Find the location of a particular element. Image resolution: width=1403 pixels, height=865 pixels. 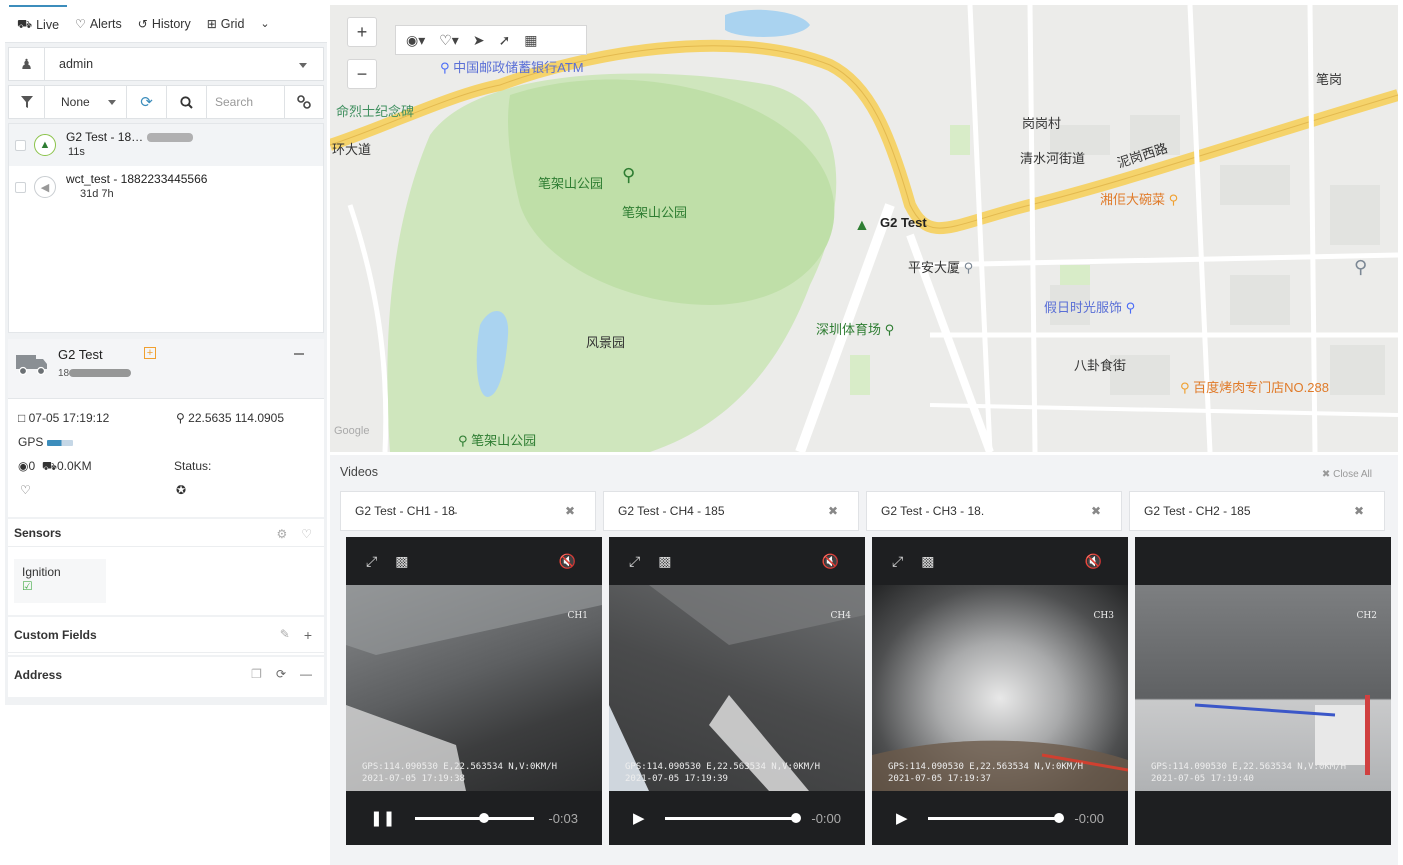

video-tab-ch3: G2 Test - CH3 - 18. ✖ is located at coordinates (994, 511).